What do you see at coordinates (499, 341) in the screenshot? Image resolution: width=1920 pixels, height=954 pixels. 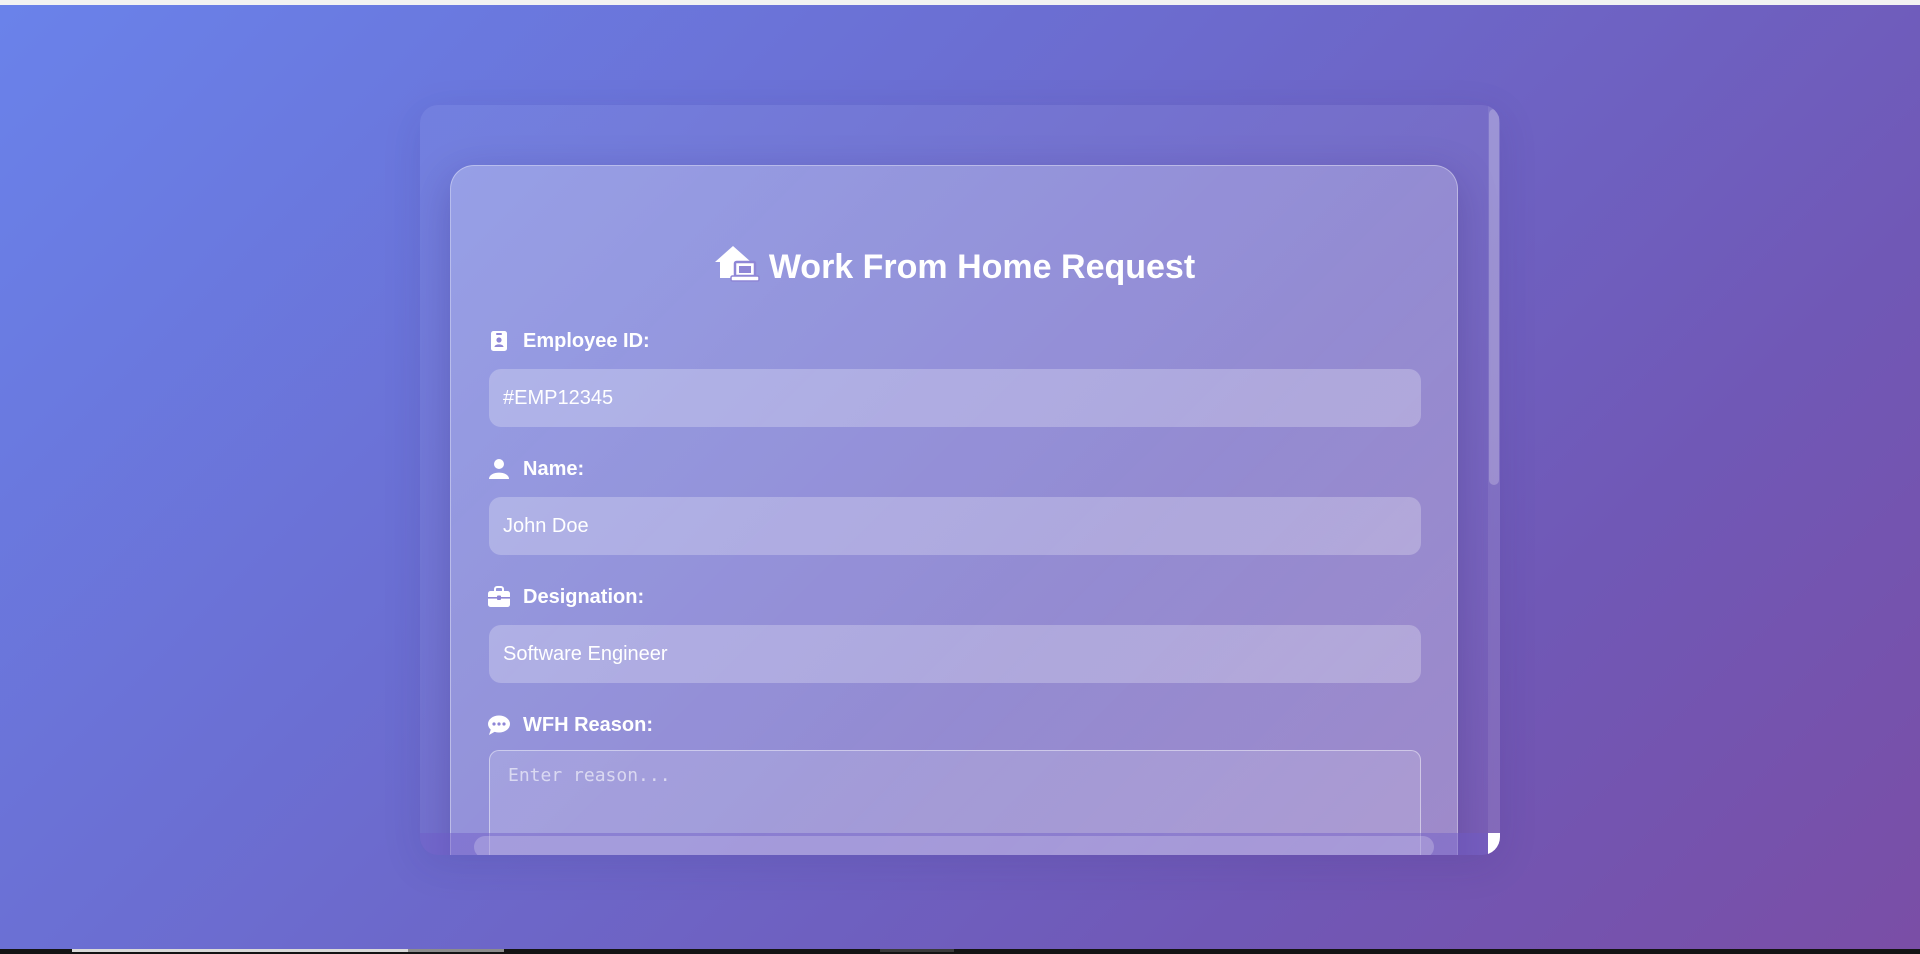 I see `id-card-icon` at bounding box center [499, 341].